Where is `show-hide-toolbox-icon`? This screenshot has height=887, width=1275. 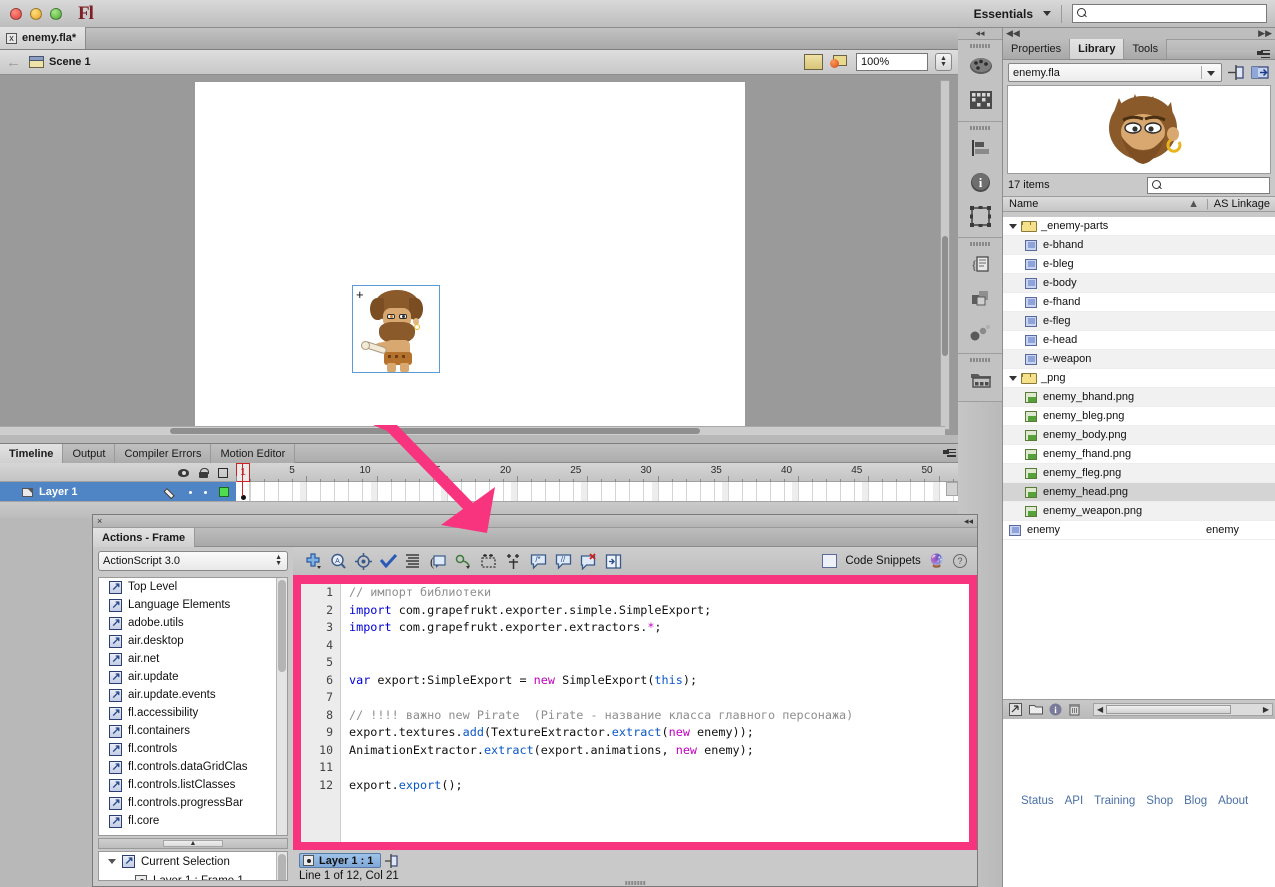
show-hide-toolbox-icon is located at coordinates (613, 561).